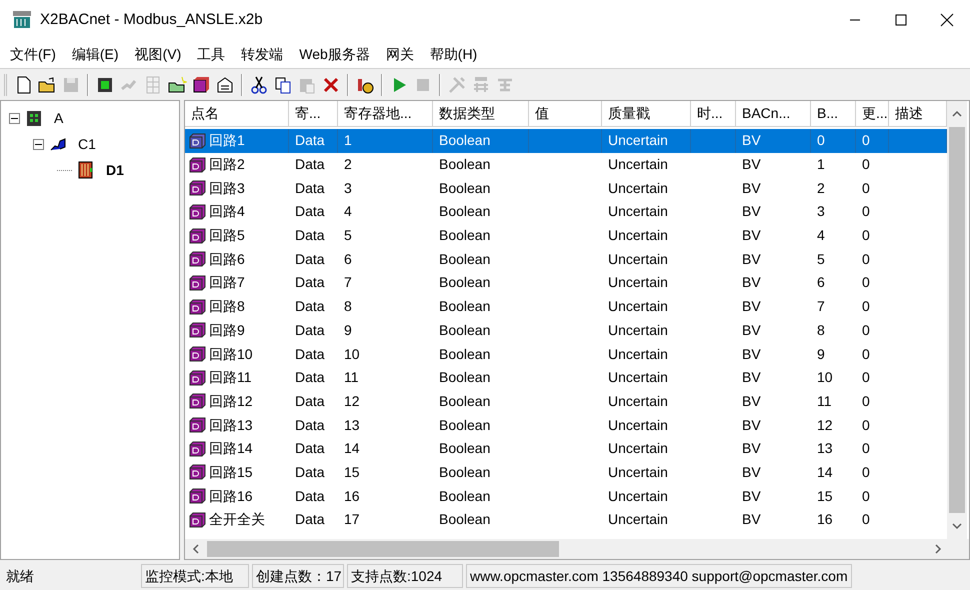 The width and height of the screenshot is (970, 590). Describe the element at coordinates (566, 141) in the screenshot. I see `table-row: 回路1 Data 1 Boolean Uncertain BV 0 0` at that location.